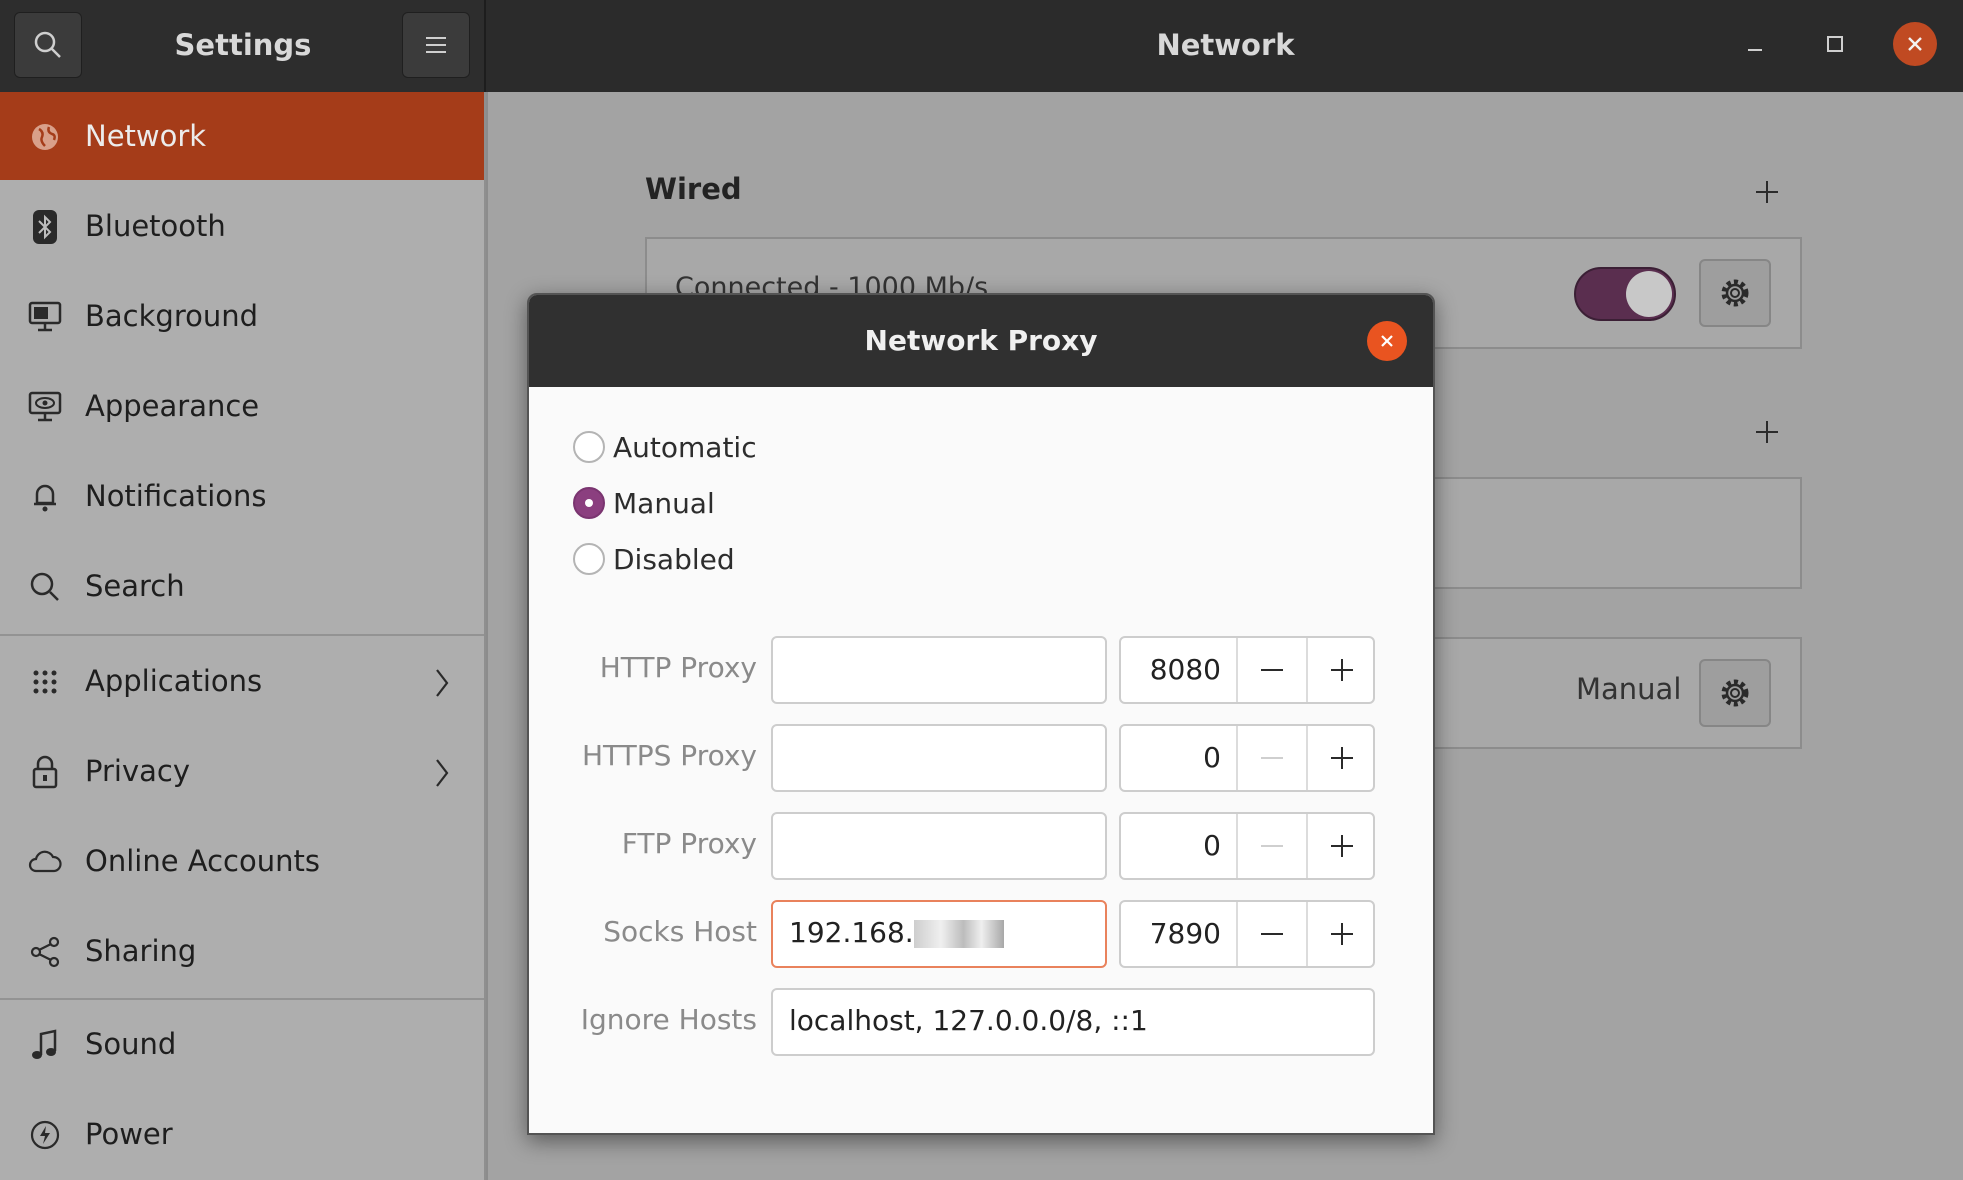  I want to click on sidebar-item-label: Power, so click(129, 1134).